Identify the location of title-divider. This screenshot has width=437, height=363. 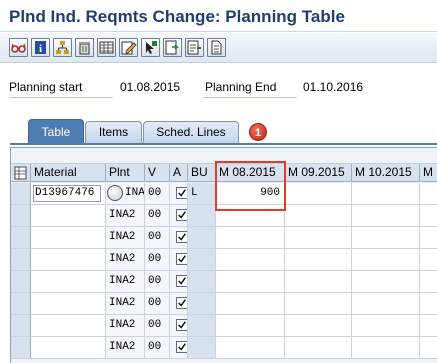
(218, 31).